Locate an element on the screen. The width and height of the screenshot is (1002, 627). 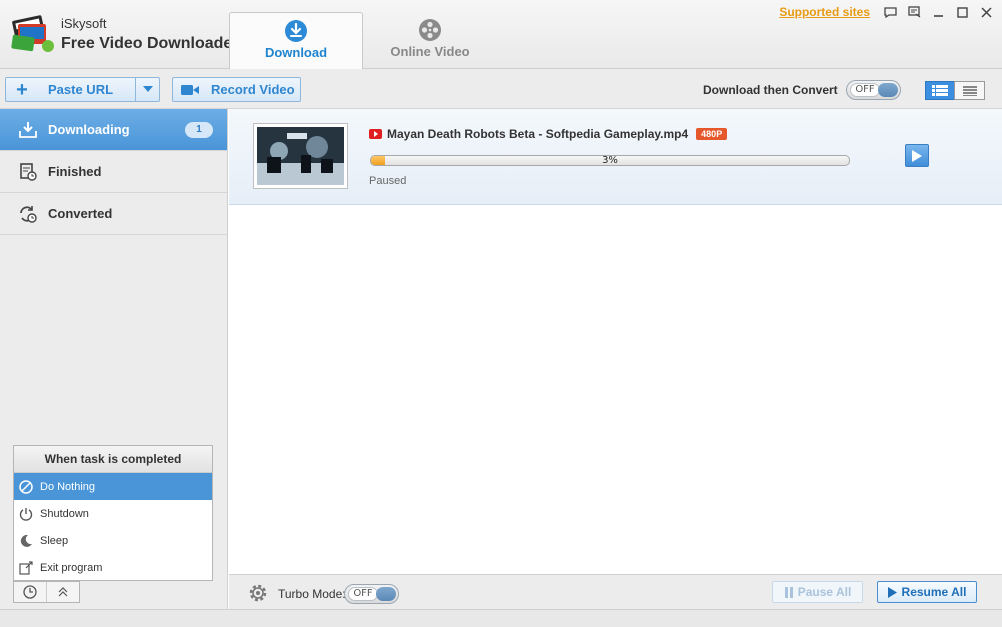
download-then-convert-toggle: OFF is located at coordinates (873, 90).